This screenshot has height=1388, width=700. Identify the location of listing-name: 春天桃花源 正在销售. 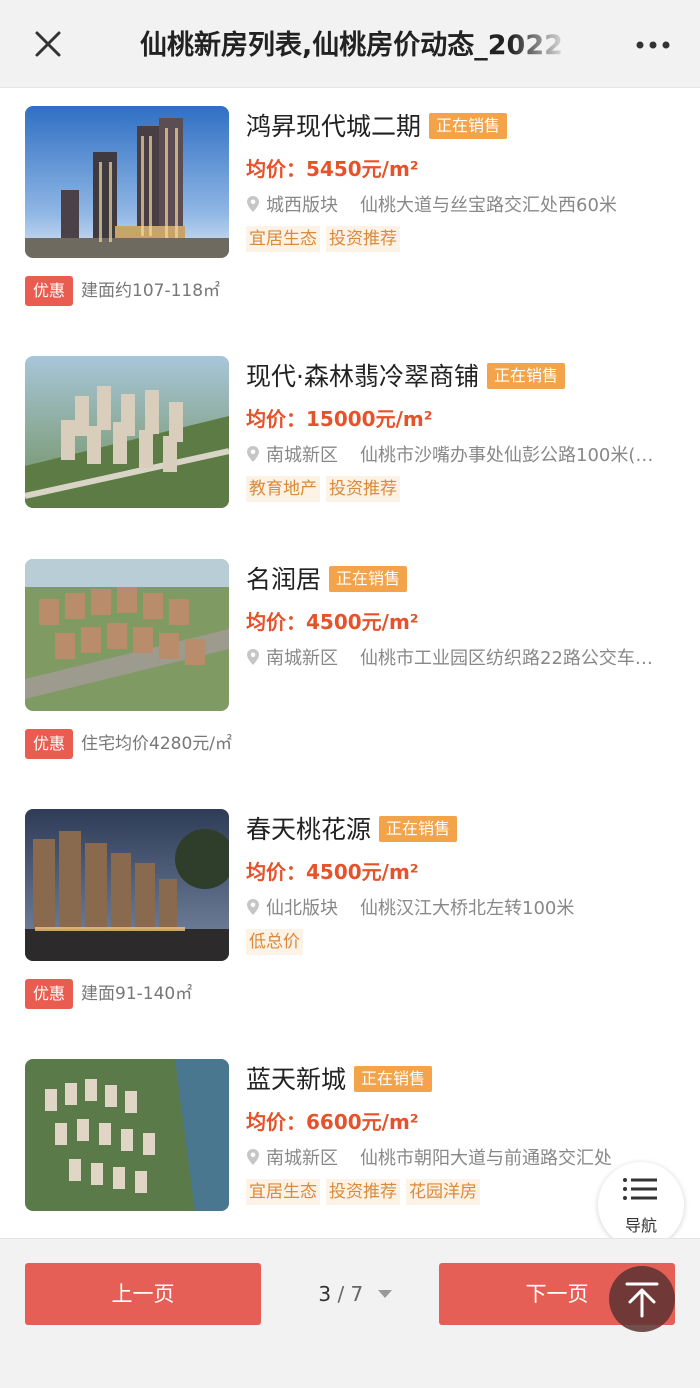
(352, 830).